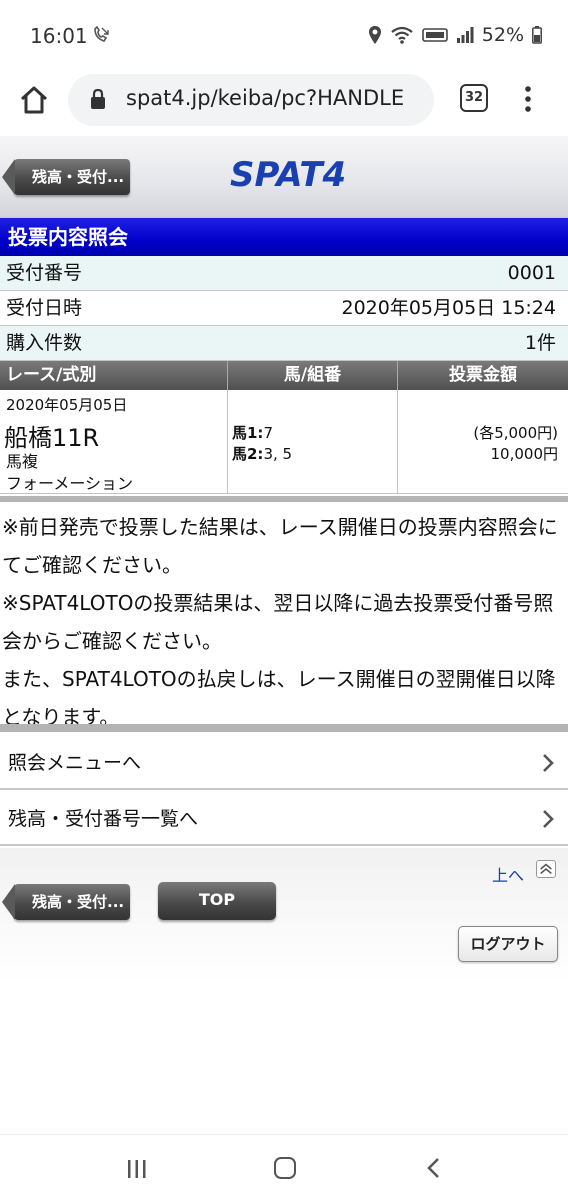 The image size is (568, 1200). I want to click on horse1-value: 7, so click(268, 433).